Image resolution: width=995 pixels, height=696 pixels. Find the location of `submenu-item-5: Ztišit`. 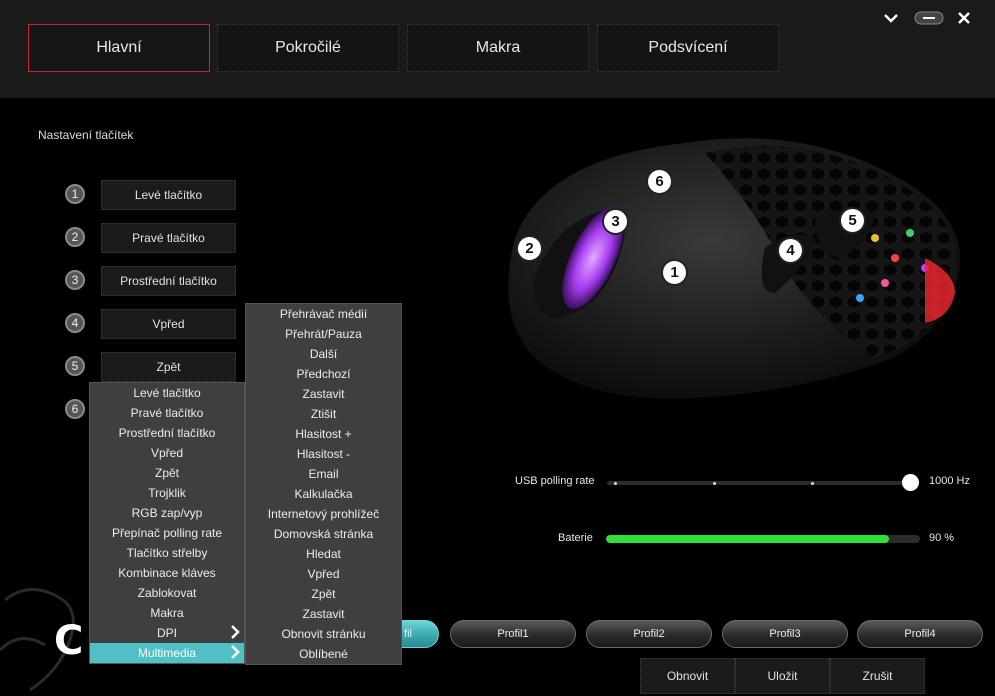

submenu-item-5: Ztišit is located at coordinates (323, 414).